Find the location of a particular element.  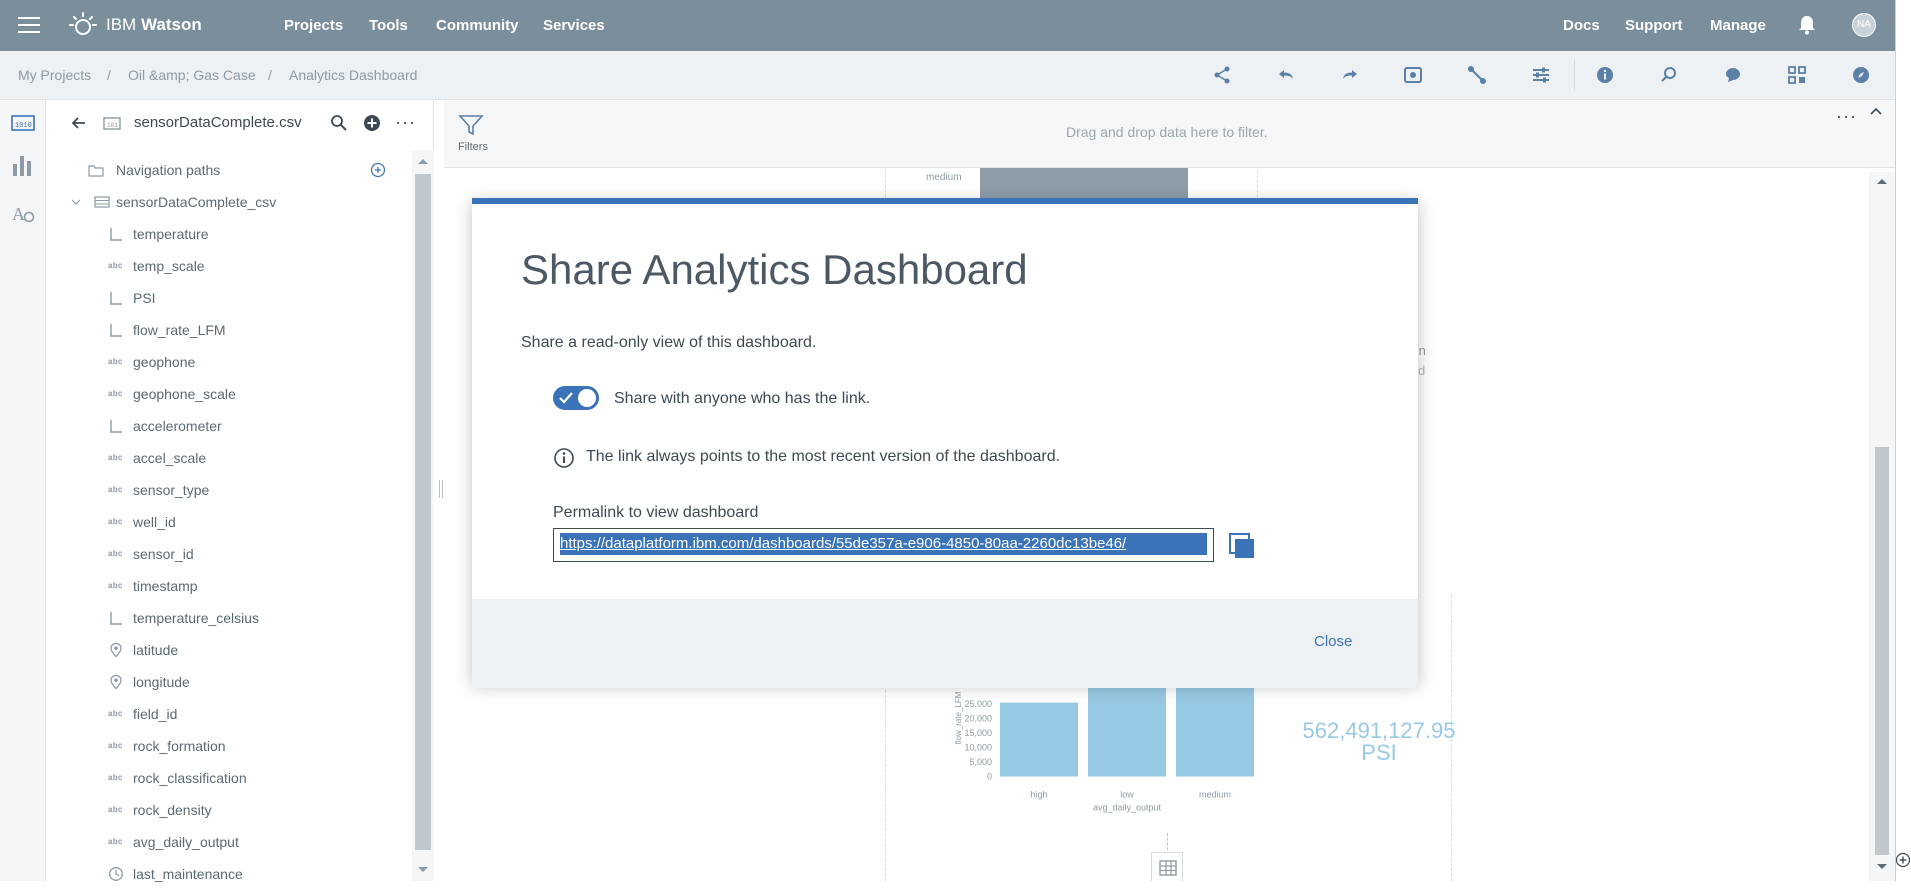

panel-resize-handle is located at coordinates (441, 489).